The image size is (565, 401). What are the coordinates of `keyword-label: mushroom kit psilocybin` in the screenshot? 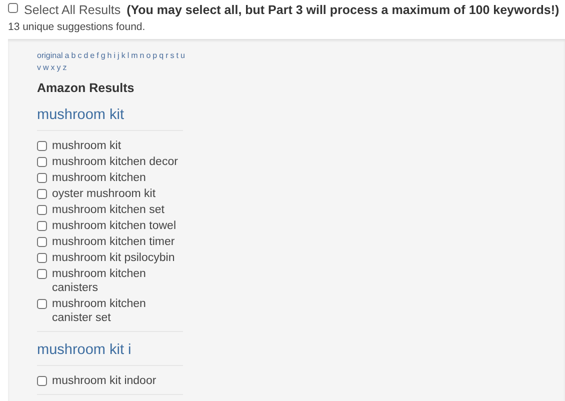 It's located at (114, 258).